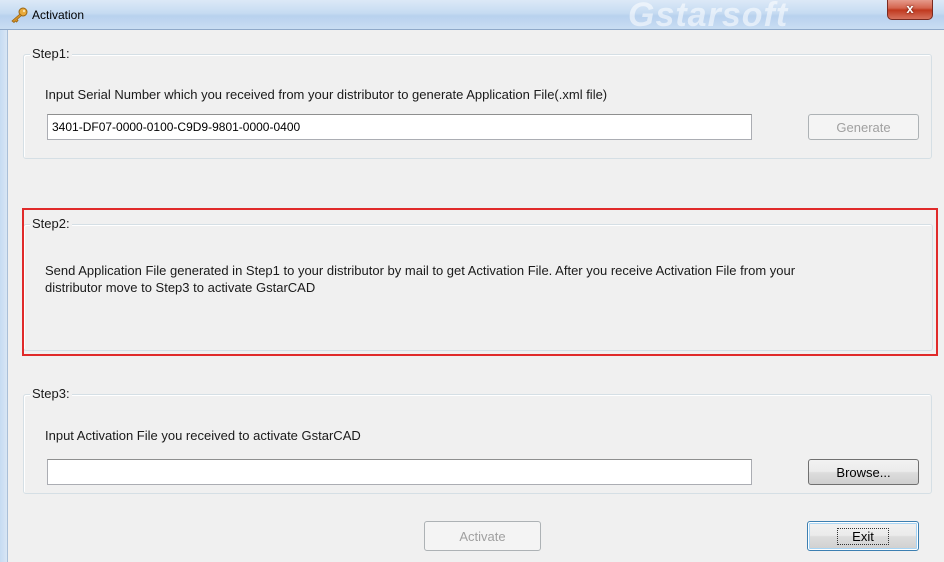  Describe the element at coordinates (19, 15) in the screenshot. I see `key-icon` at that location.